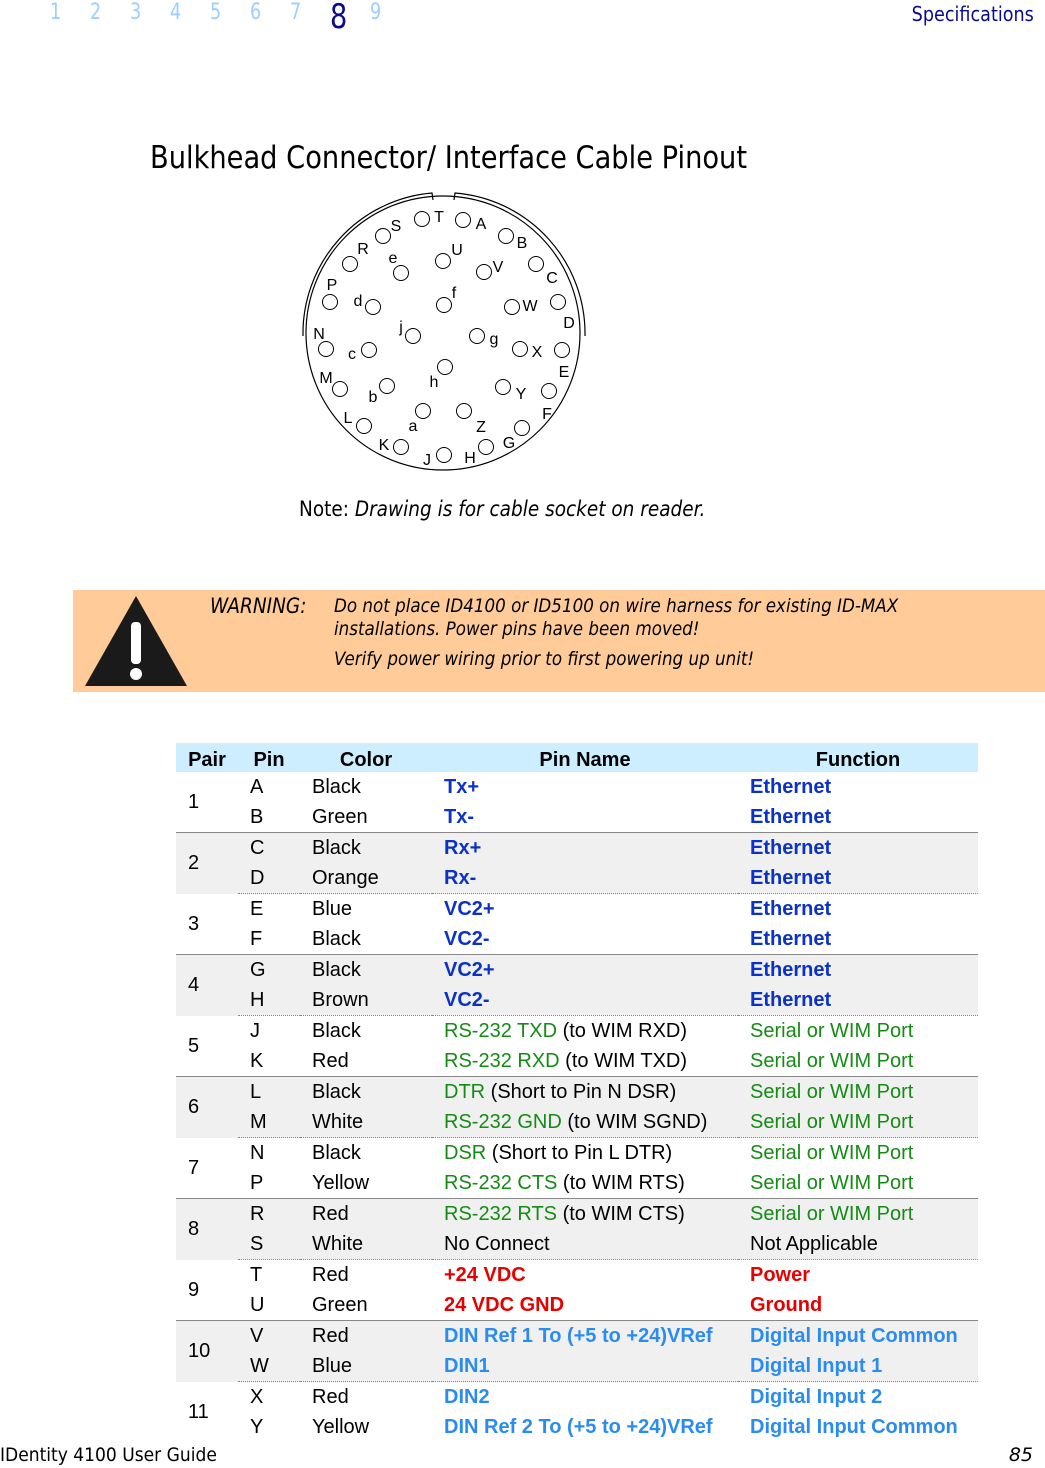 This screenshot has height=1468, width=1045. I want to click on pin-name: RS-232 RTS, so click(501, 1214).